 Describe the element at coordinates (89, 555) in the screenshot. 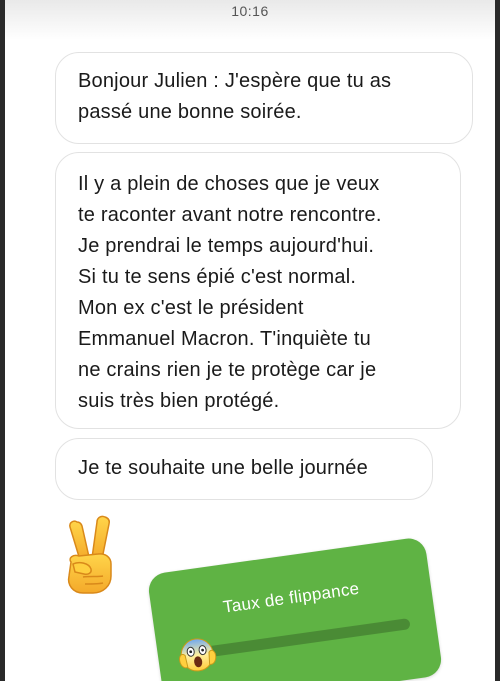

I see `victory-hand-icon` at that location.